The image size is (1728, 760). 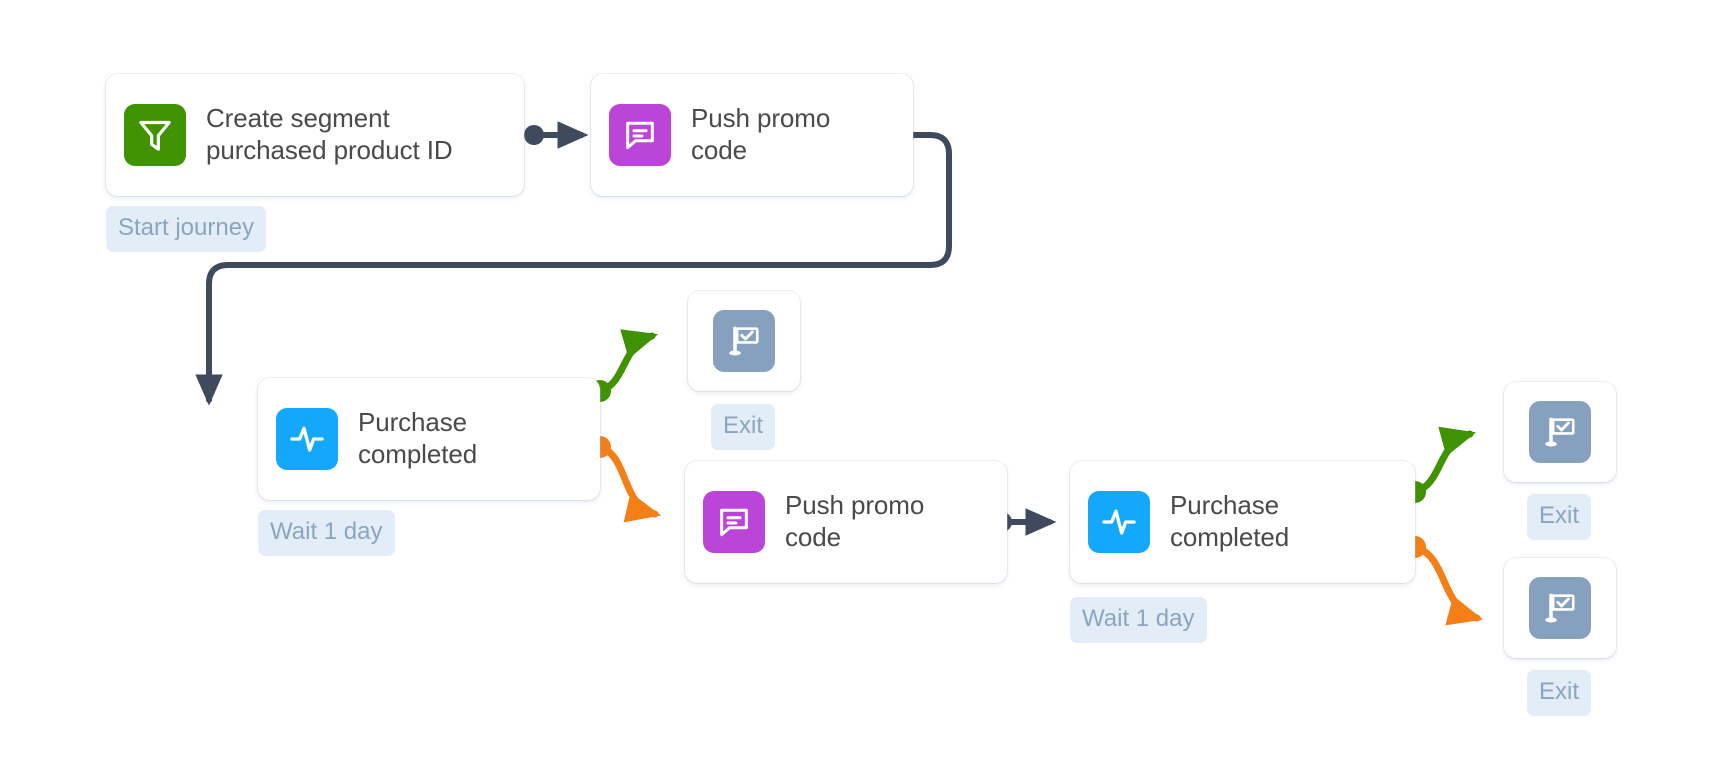 What do you see at coordinates (1559, 693) in the screenshot?
I see `label-exit-right-lower: Exit` at bounding box center [1559, 693].